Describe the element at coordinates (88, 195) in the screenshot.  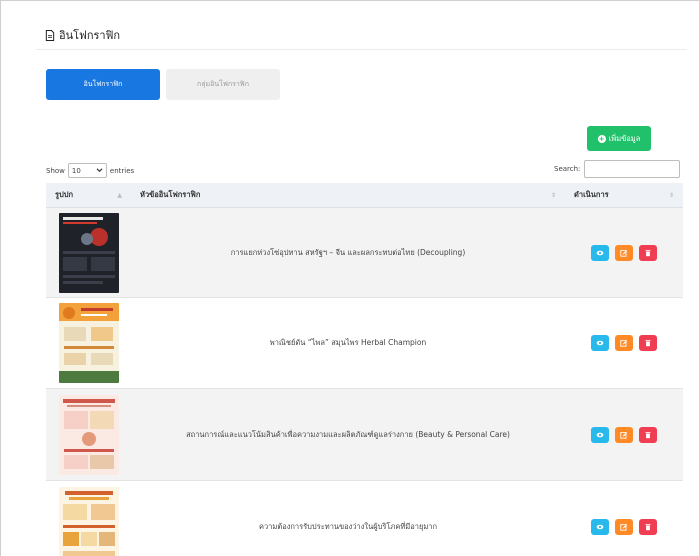
I see `column-header-cover: รูปปก ▲` at that location.